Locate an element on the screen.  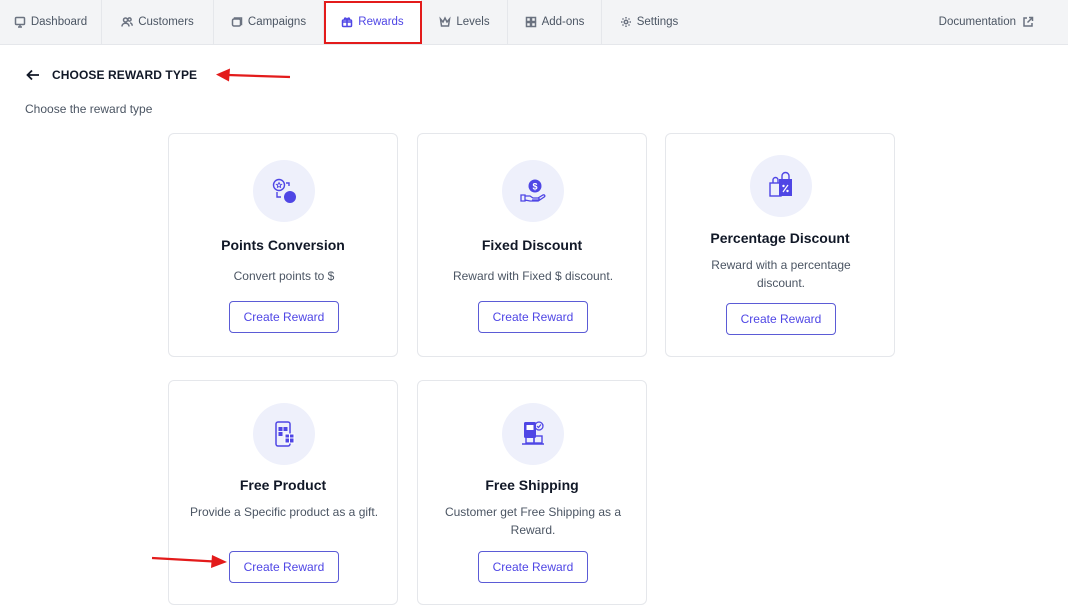
card-description: Provide a Specific product as a gift. is located at coordinates (284, 512).